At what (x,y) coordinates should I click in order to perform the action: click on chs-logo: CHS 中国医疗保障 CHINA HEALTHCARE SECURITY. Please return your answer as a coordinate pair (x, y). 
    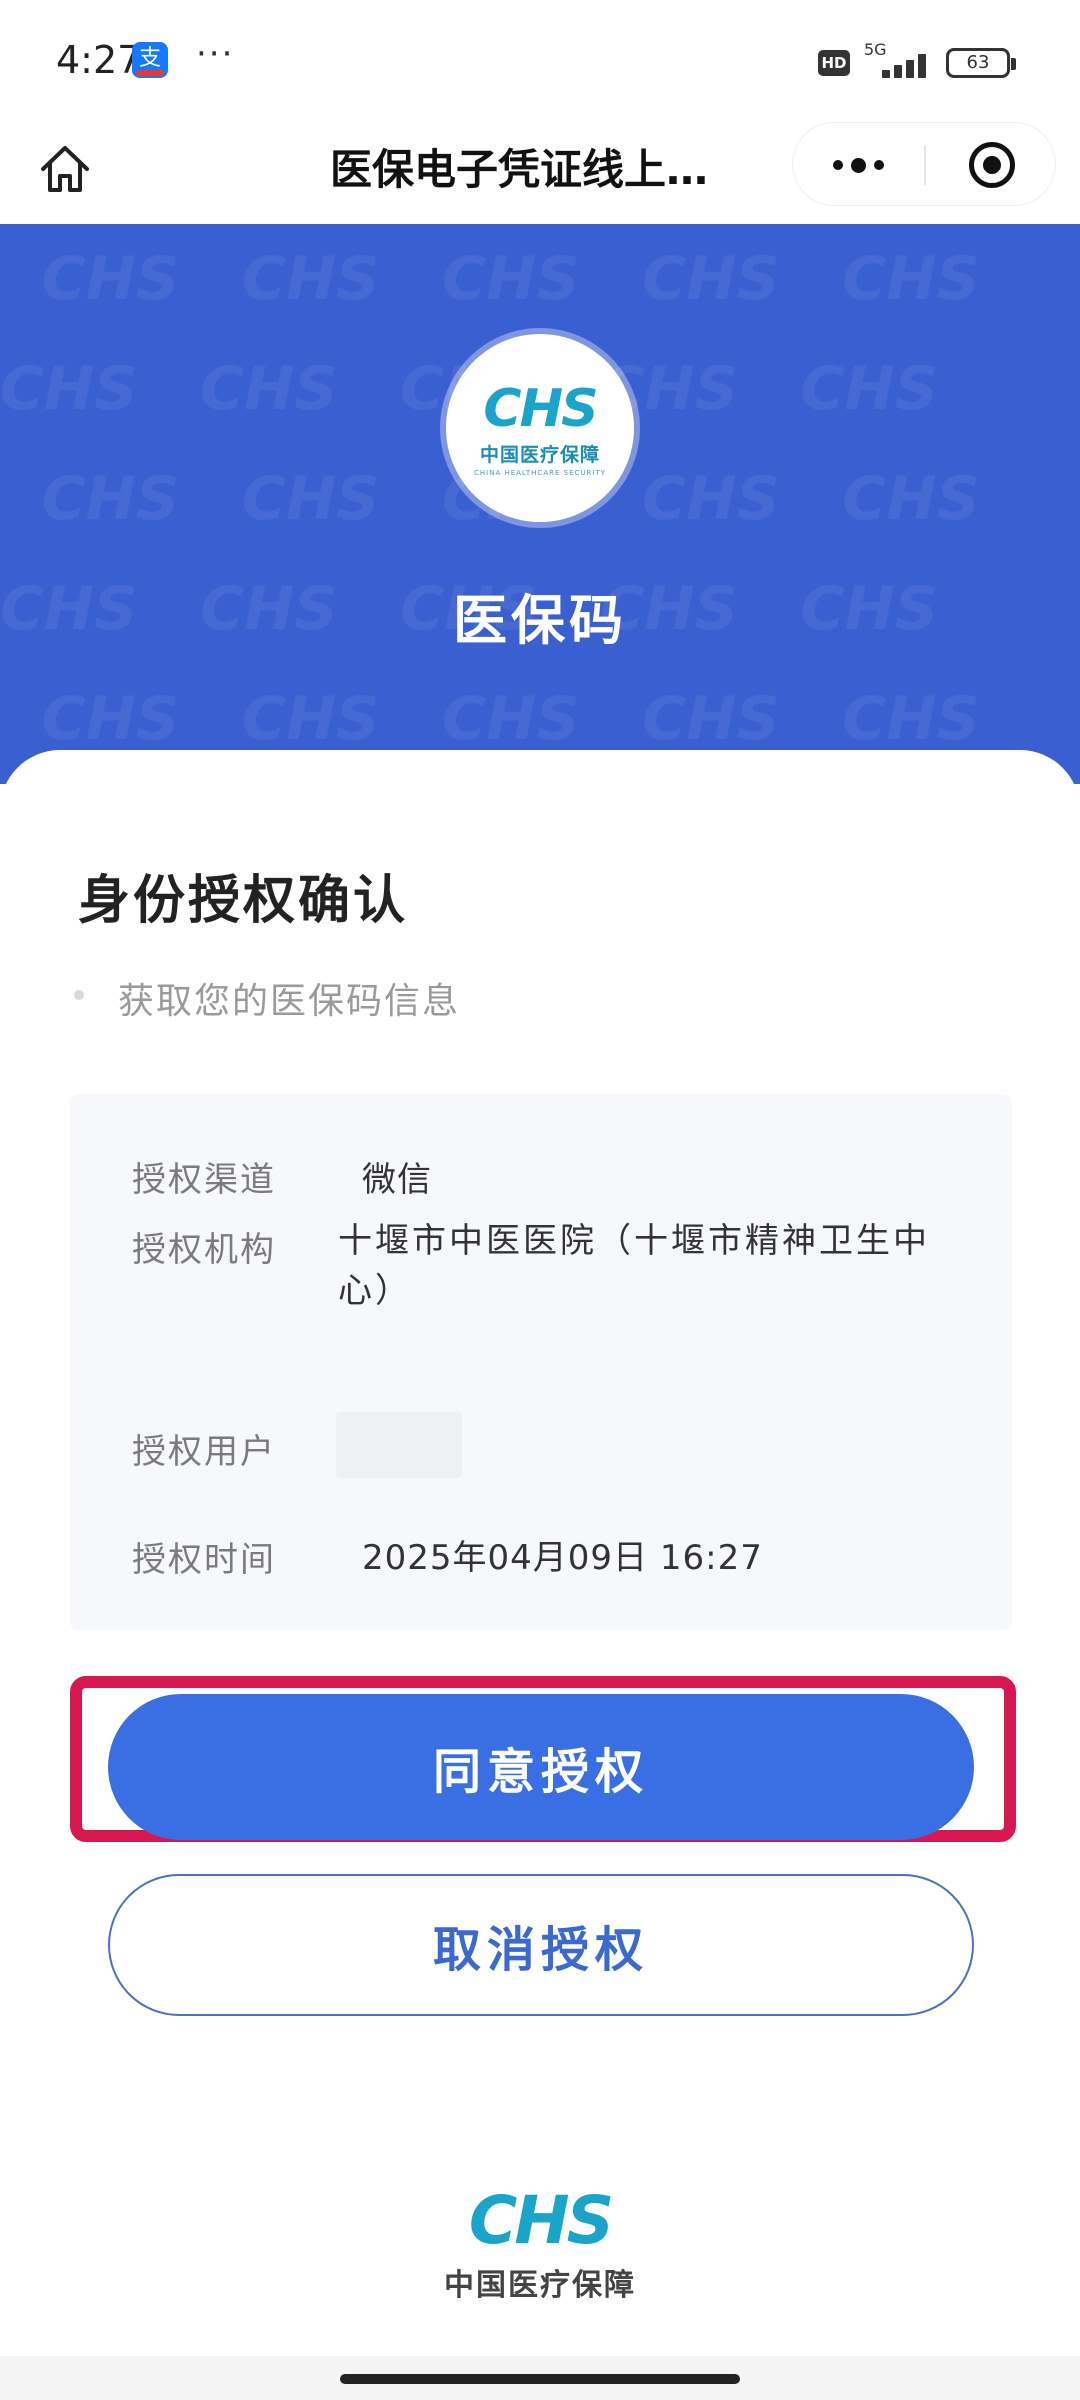
    Looking at the image, I should click on (540, 428).